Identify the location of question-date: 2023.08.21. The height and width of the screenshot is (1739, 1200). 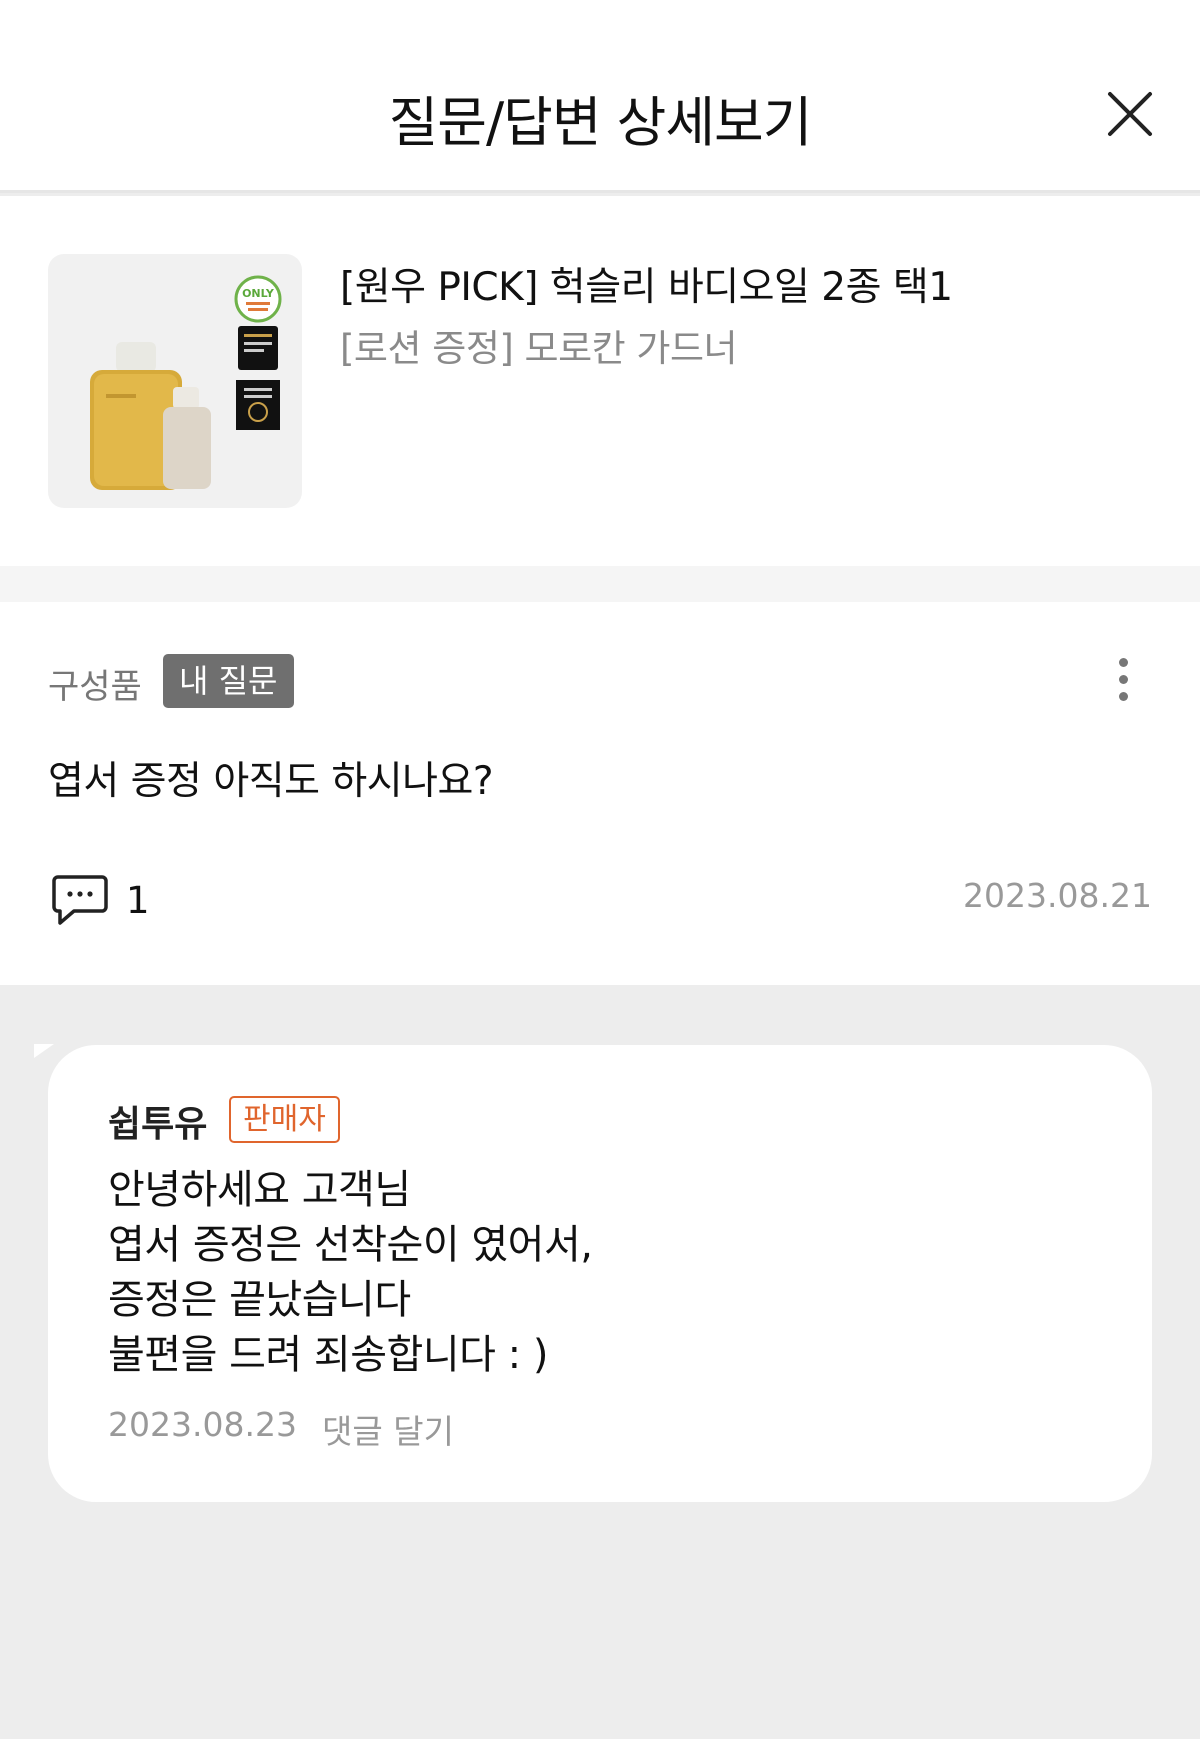
(1057, 895).